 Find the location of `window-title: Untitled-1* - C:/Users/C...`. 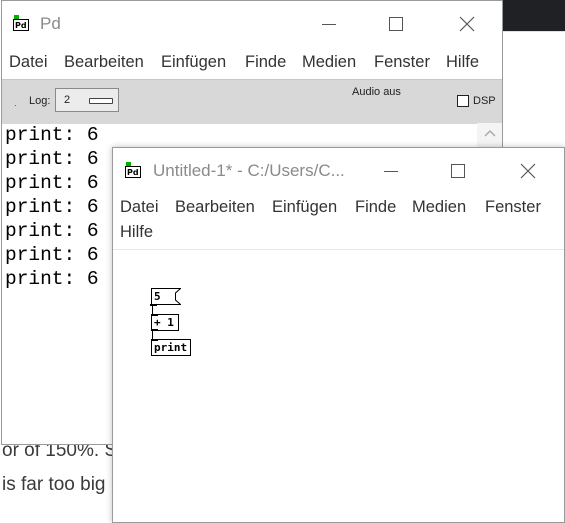

window-title: Untitled-1* - C:/Users/C... is located at coordinates (249, 170).